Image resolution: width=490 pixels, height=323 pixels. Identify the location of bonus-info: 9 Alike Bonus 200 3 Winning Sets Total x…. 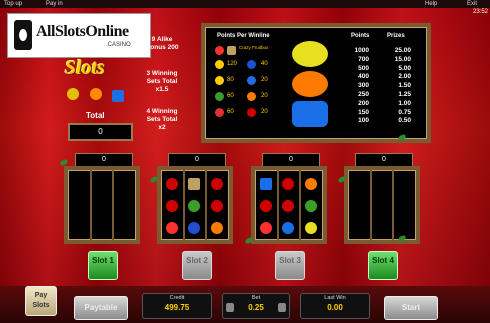
(168, 83).